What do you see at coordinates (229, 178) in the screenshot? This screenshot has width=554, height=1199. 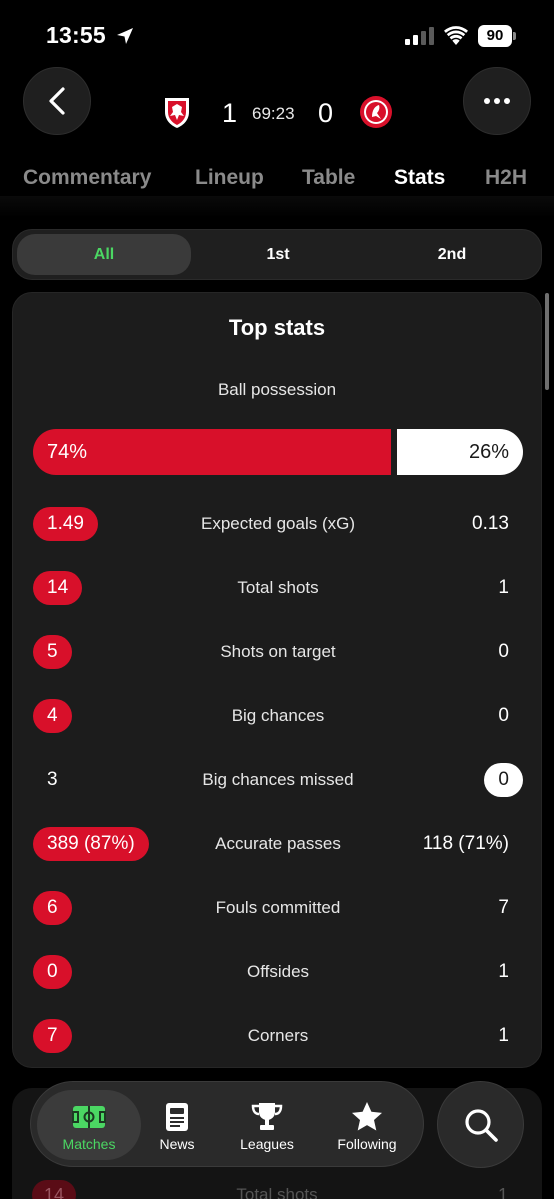 I see `tab-lineup: Lineup` at bounding box center [229, 178].